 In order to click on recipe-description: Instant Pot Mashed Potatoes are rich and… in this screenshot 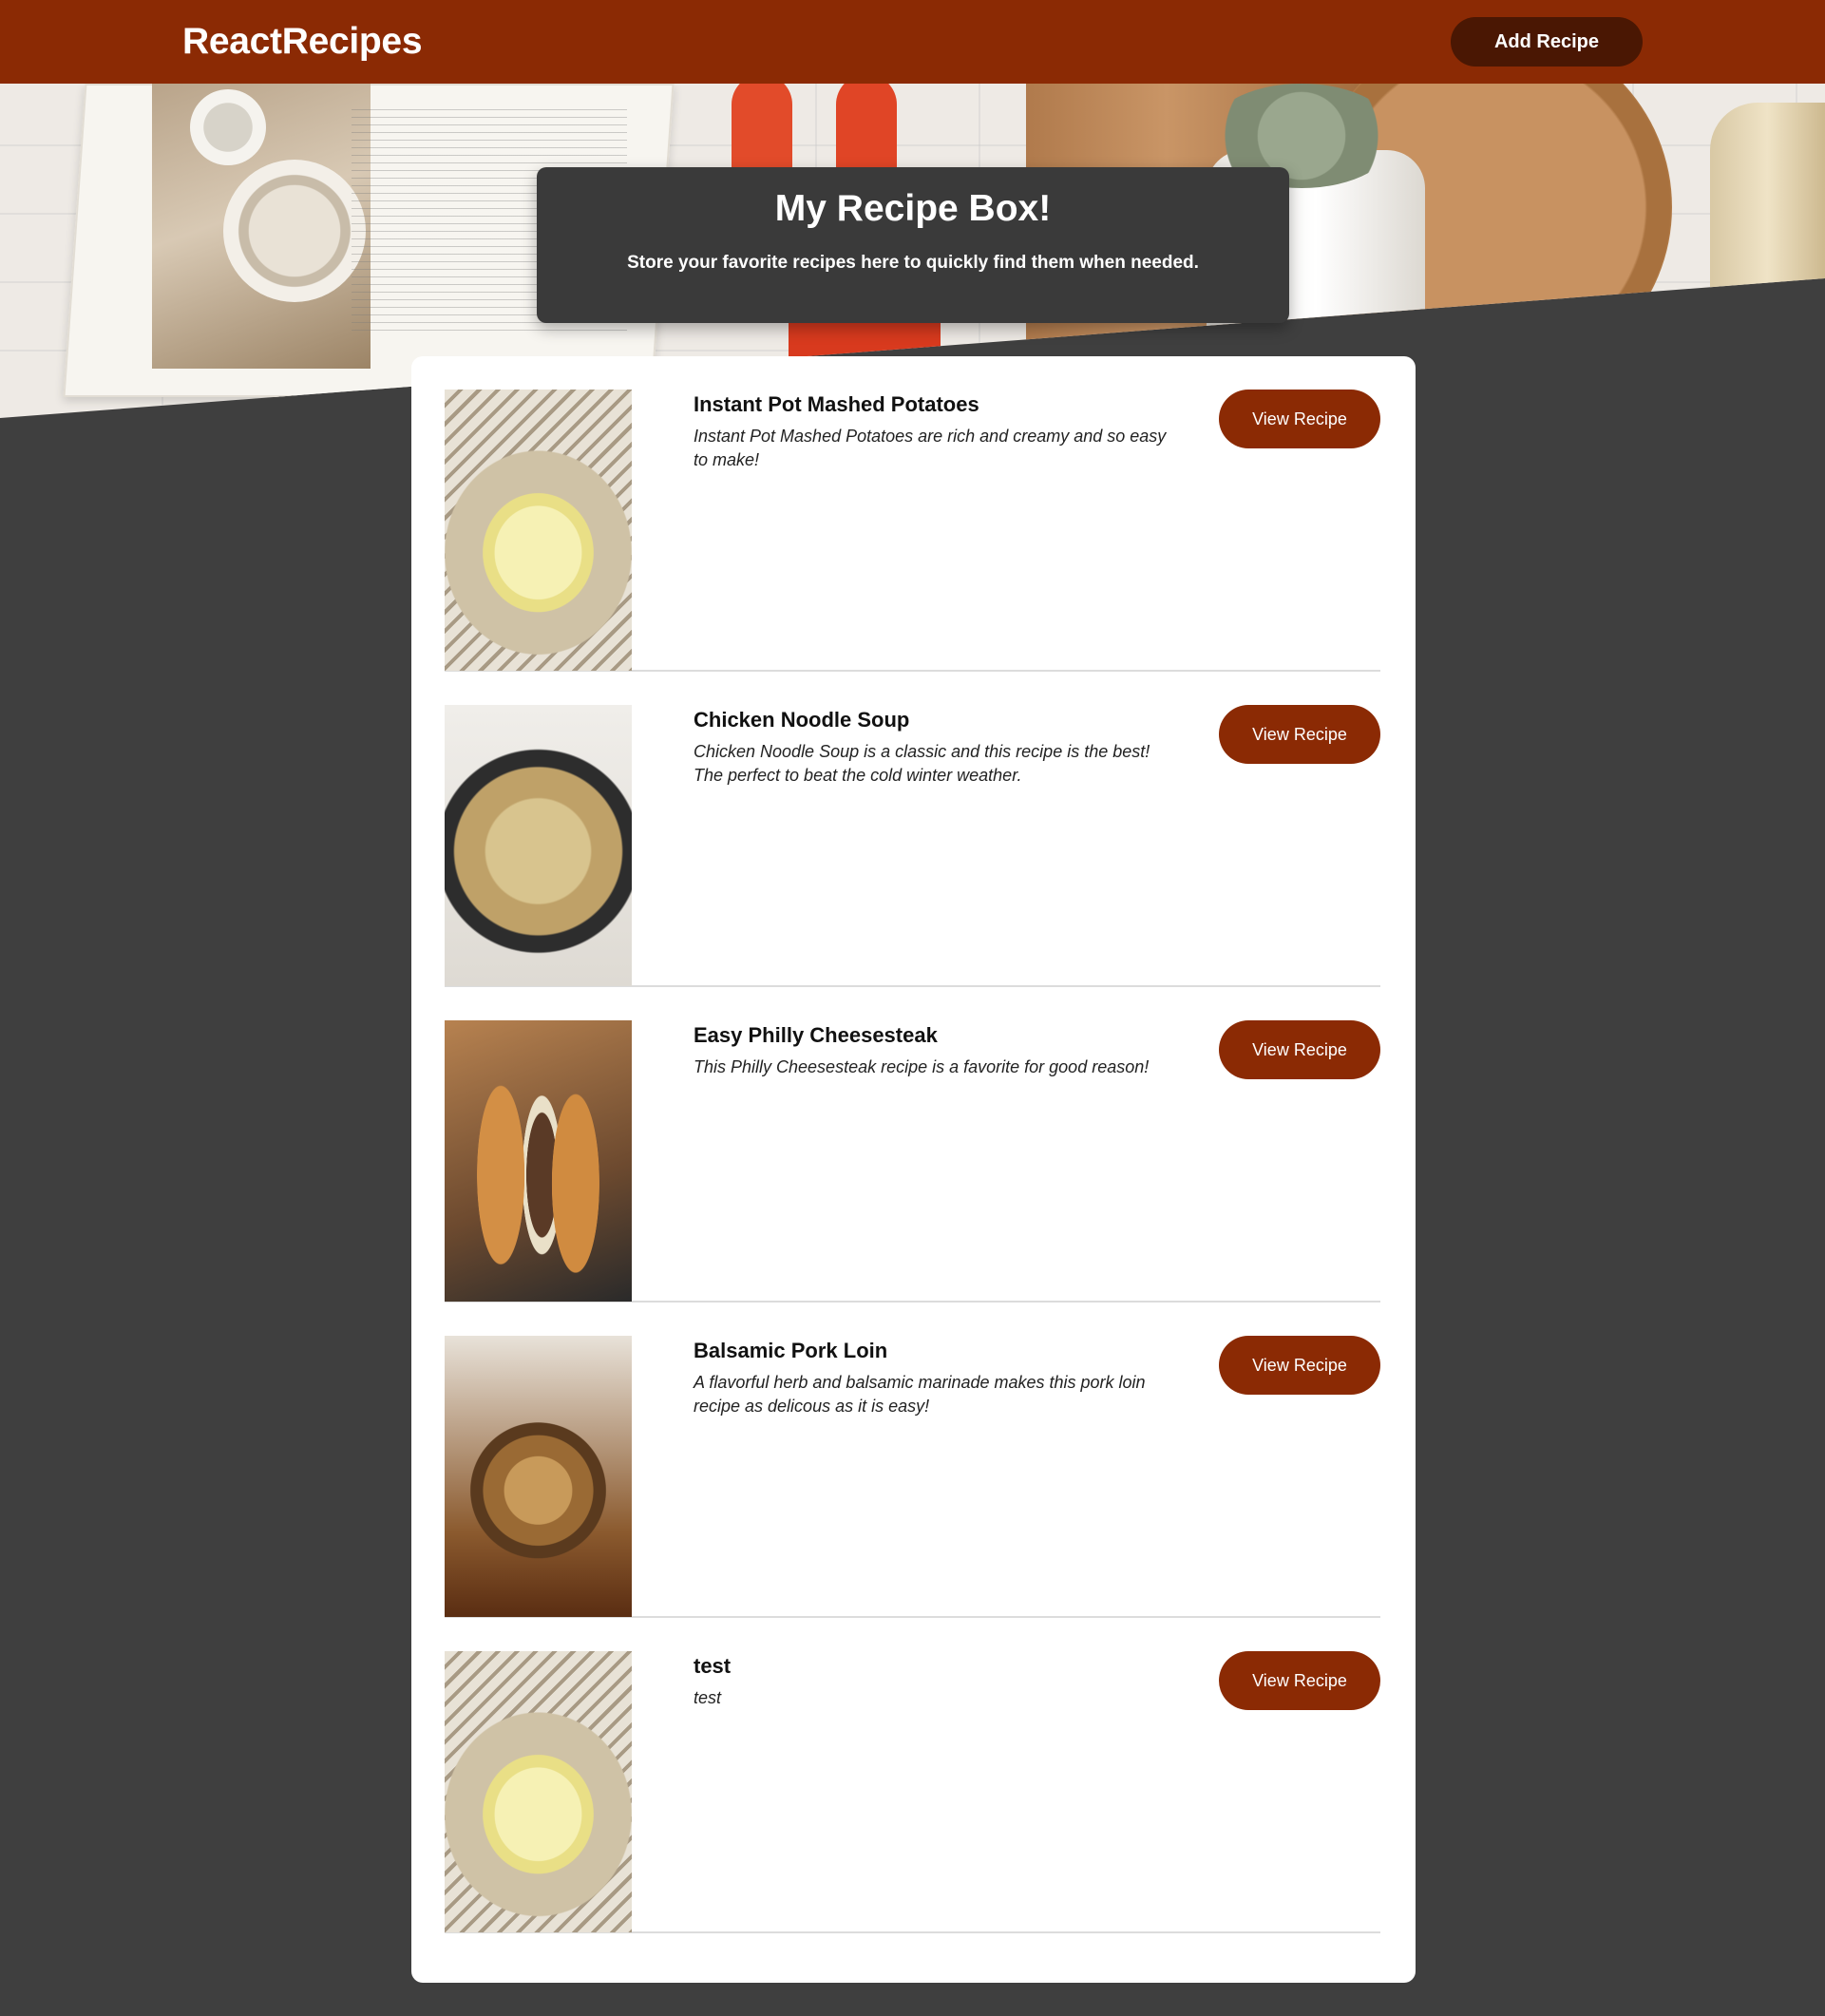, I will do `click(930, 448)`.